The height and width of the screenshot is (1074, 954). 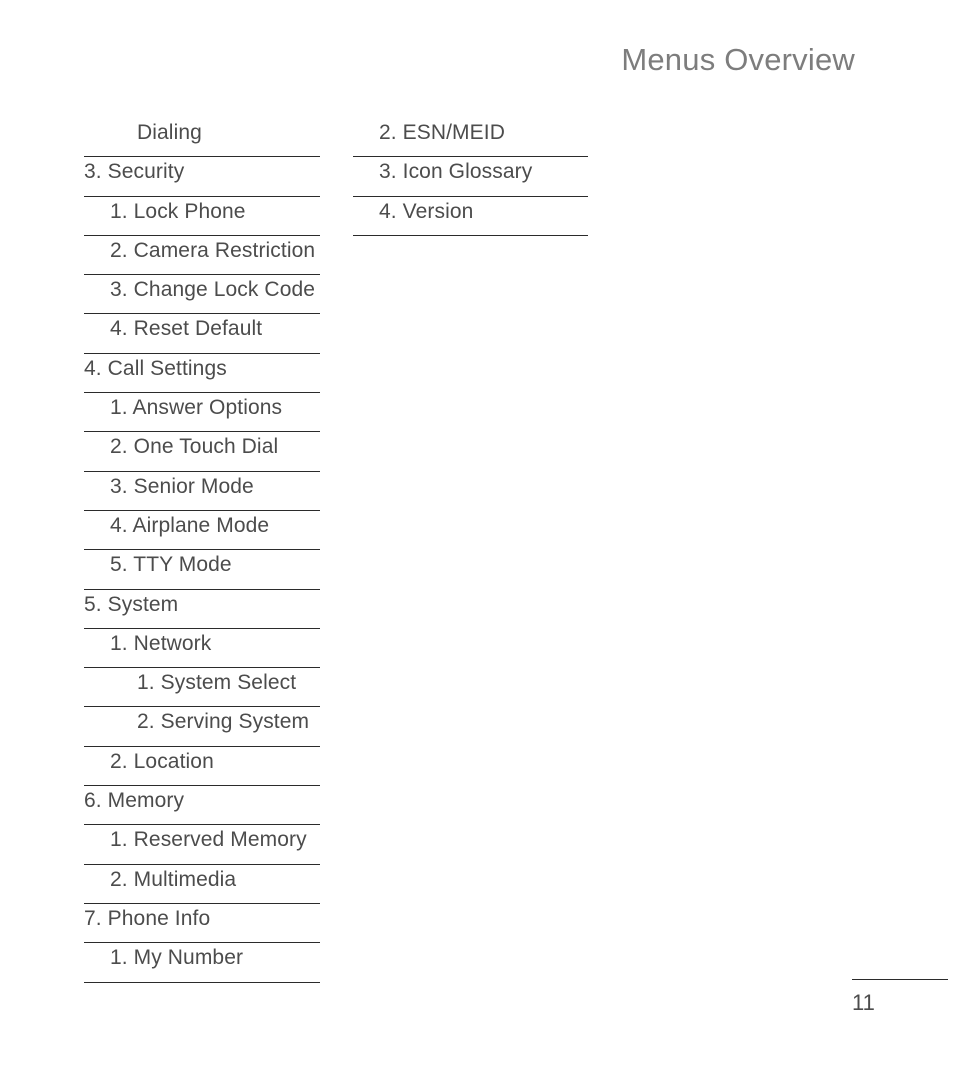 I want to click on menu-item-row: 1. My Number, so click(x=202, y=963).